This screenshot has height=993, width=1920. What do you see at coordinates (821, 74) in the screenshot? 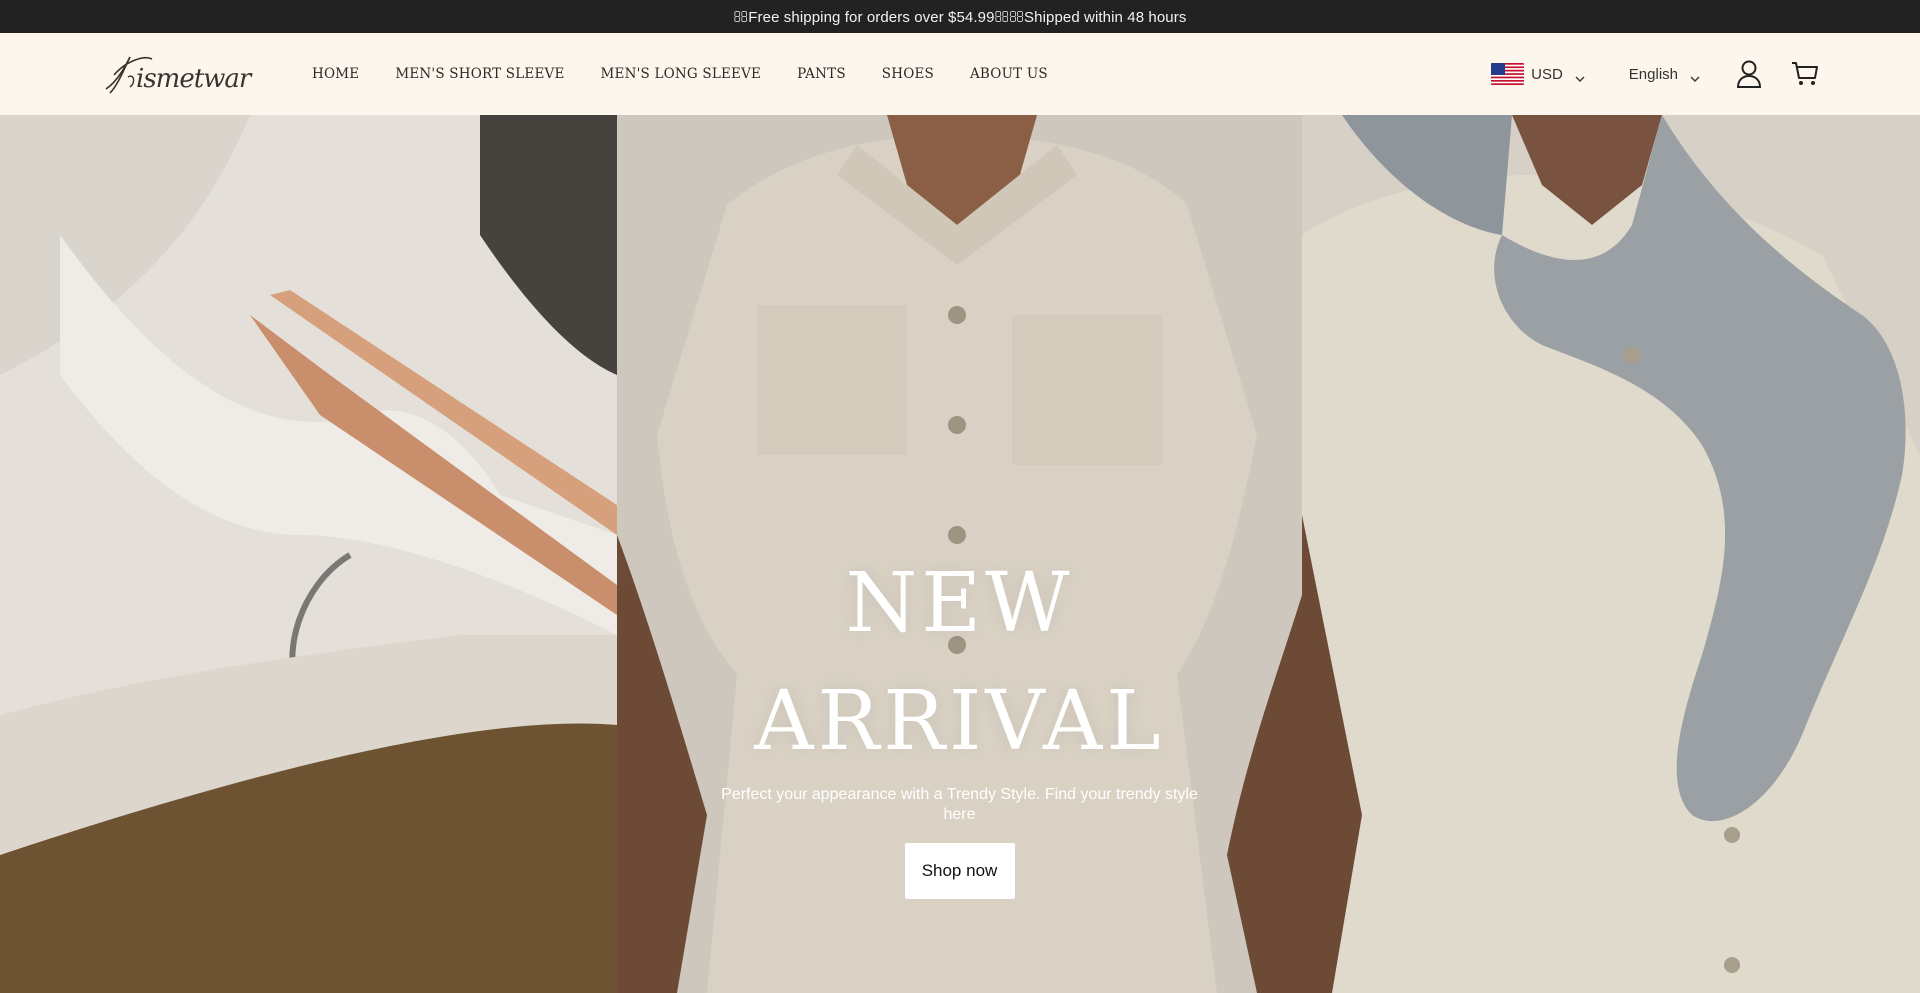
I see `nav-item-pants: PANTS` at bounding box center [821, 74].